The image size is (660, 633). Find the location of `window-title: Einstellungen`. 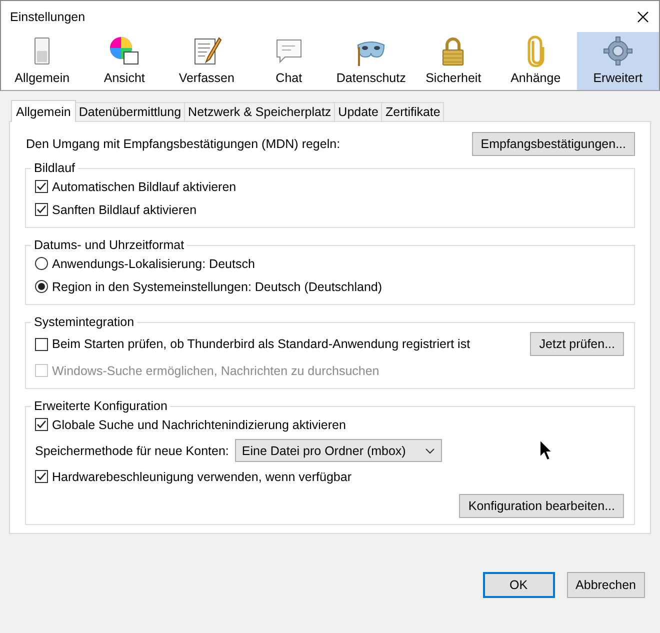

window-title: Einstellungen is located at coordinates (48, 17).